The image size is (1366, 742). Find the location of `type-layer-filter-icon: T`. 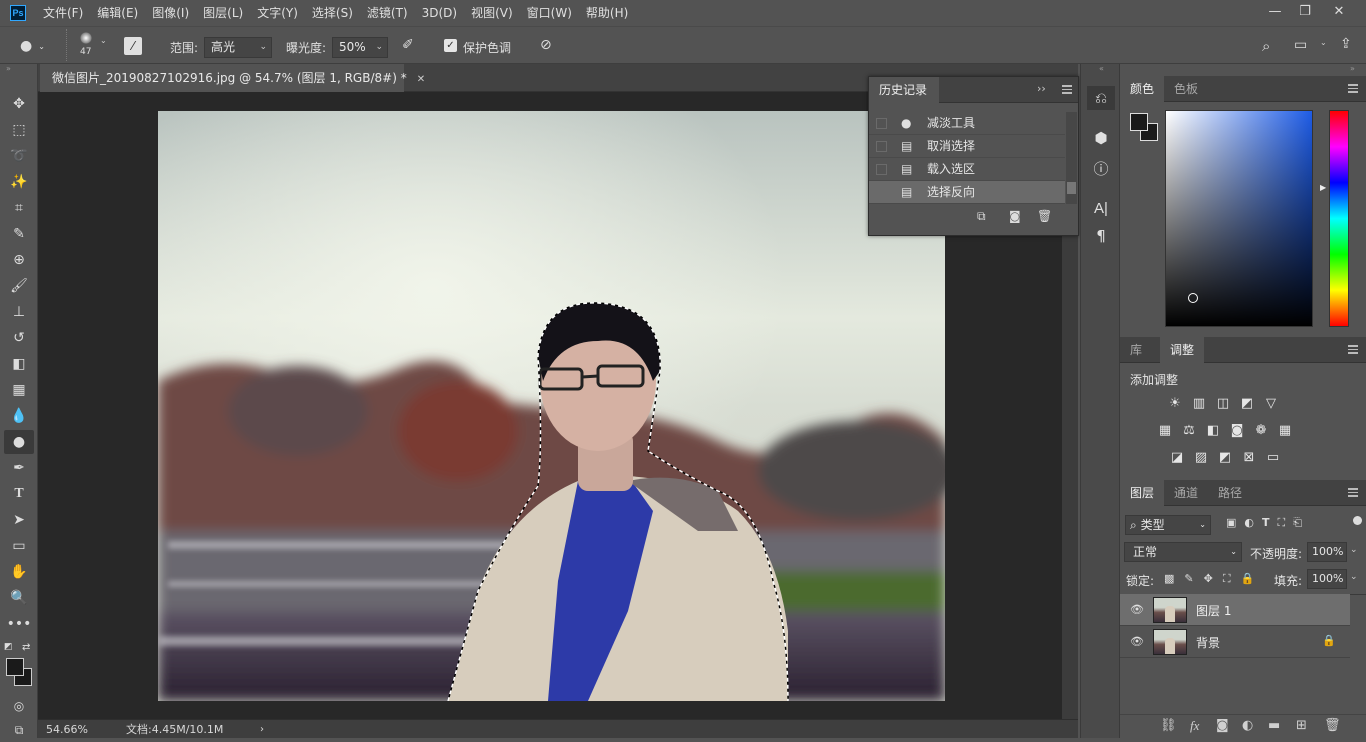

type-layer-filter-icon: T is located at coordinates (1266, 523).